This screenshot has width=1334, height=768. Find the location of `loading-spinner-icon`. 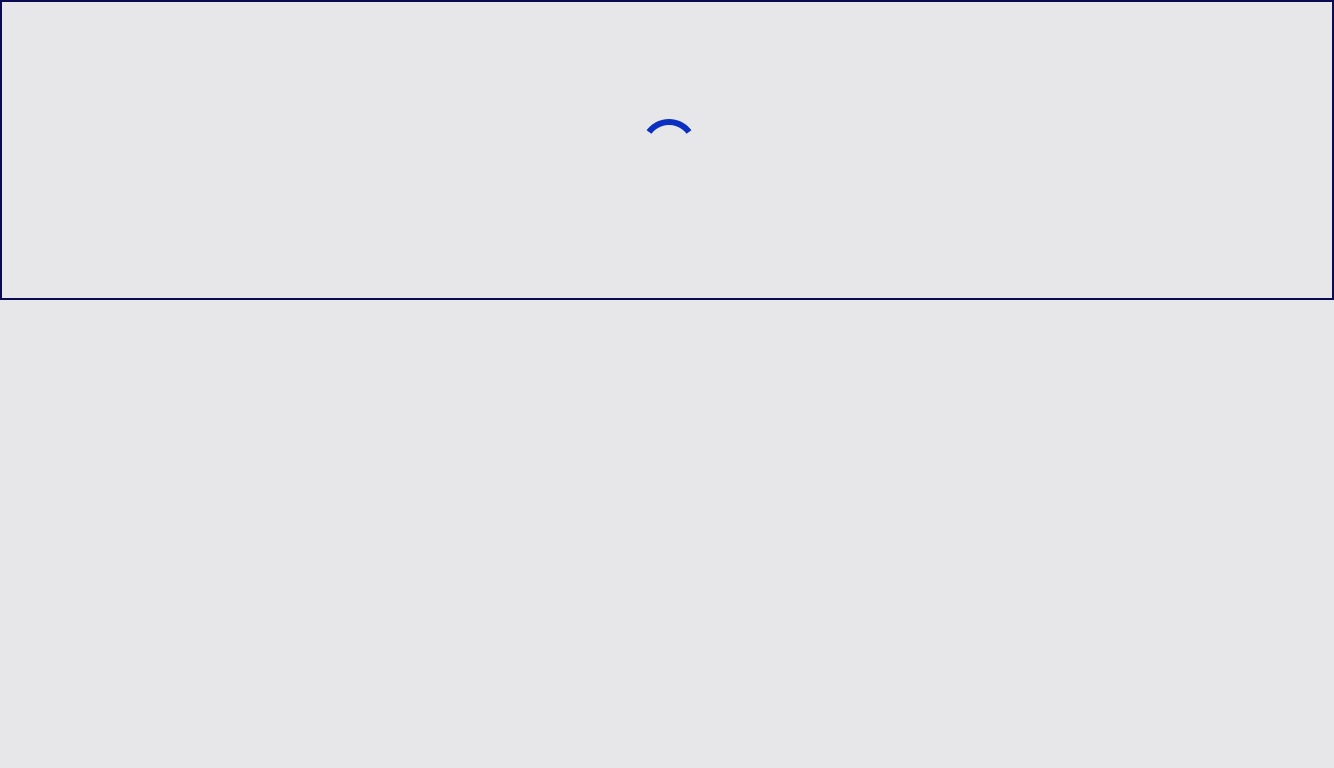

loading-spinner-icon is located at coordinates (669, 126).